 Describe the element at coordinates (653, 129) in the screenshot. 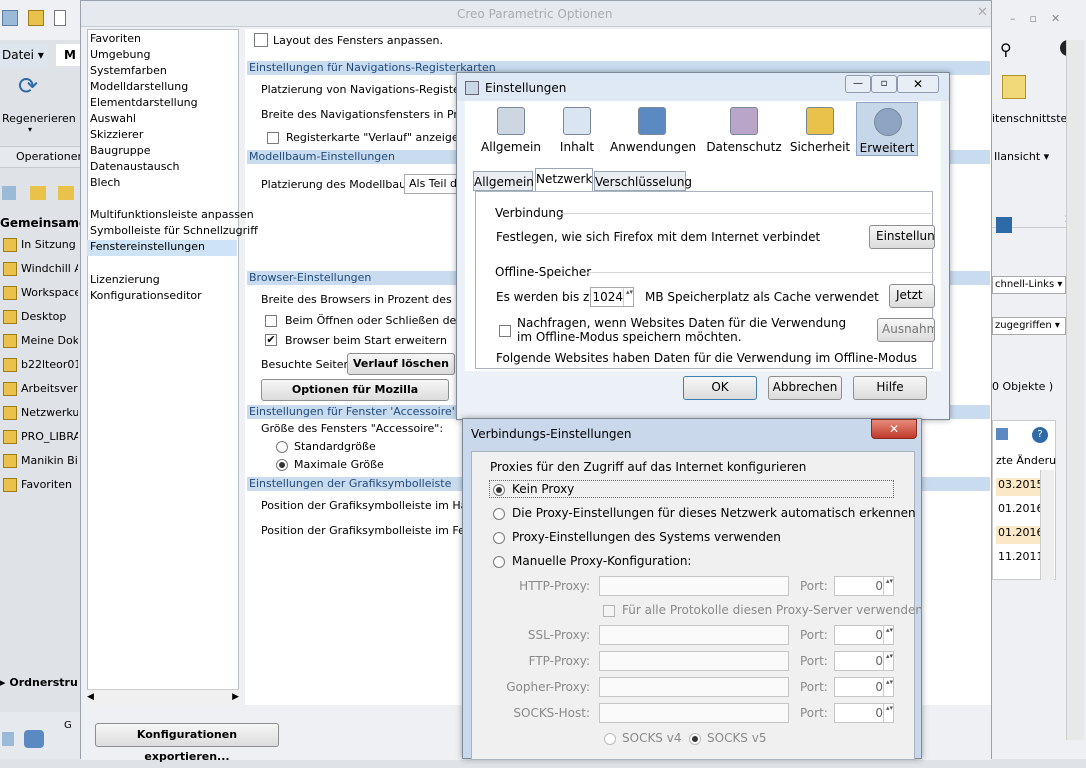

I see `ff-tab-anwendungen: Anwendungen` at that location.